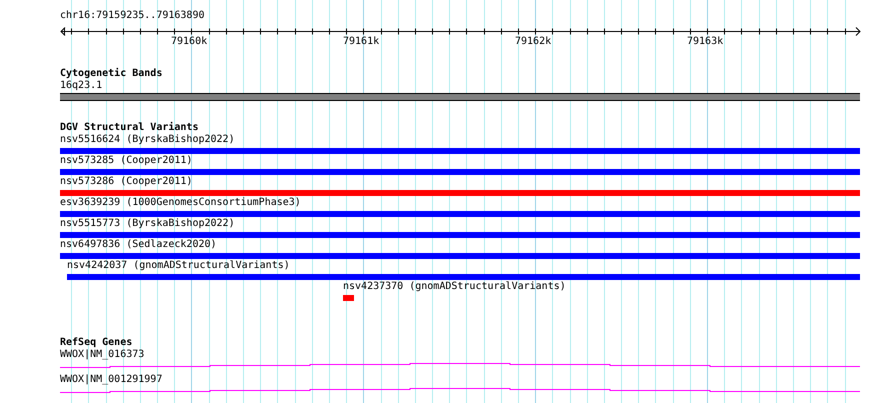 The image size is (890, 403). Describe the element at coordinates (138, 245) in the screenshot. I see `variant-label: nsv6497836 (Sedlazeck2020)` at that location.